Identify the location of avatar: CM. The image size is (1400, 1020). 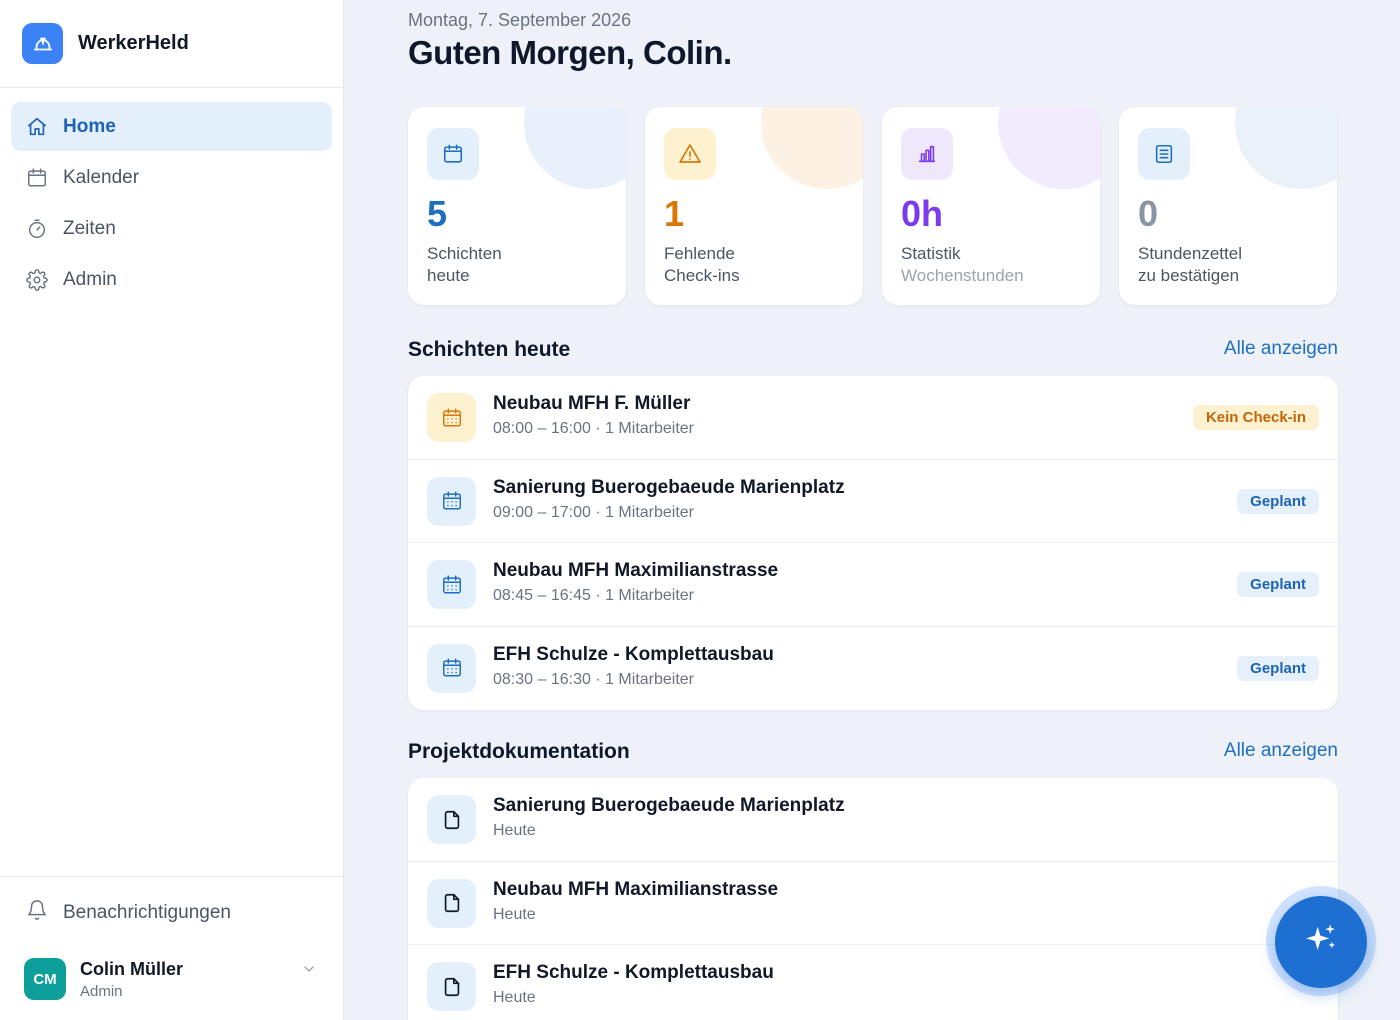
(45, 979).